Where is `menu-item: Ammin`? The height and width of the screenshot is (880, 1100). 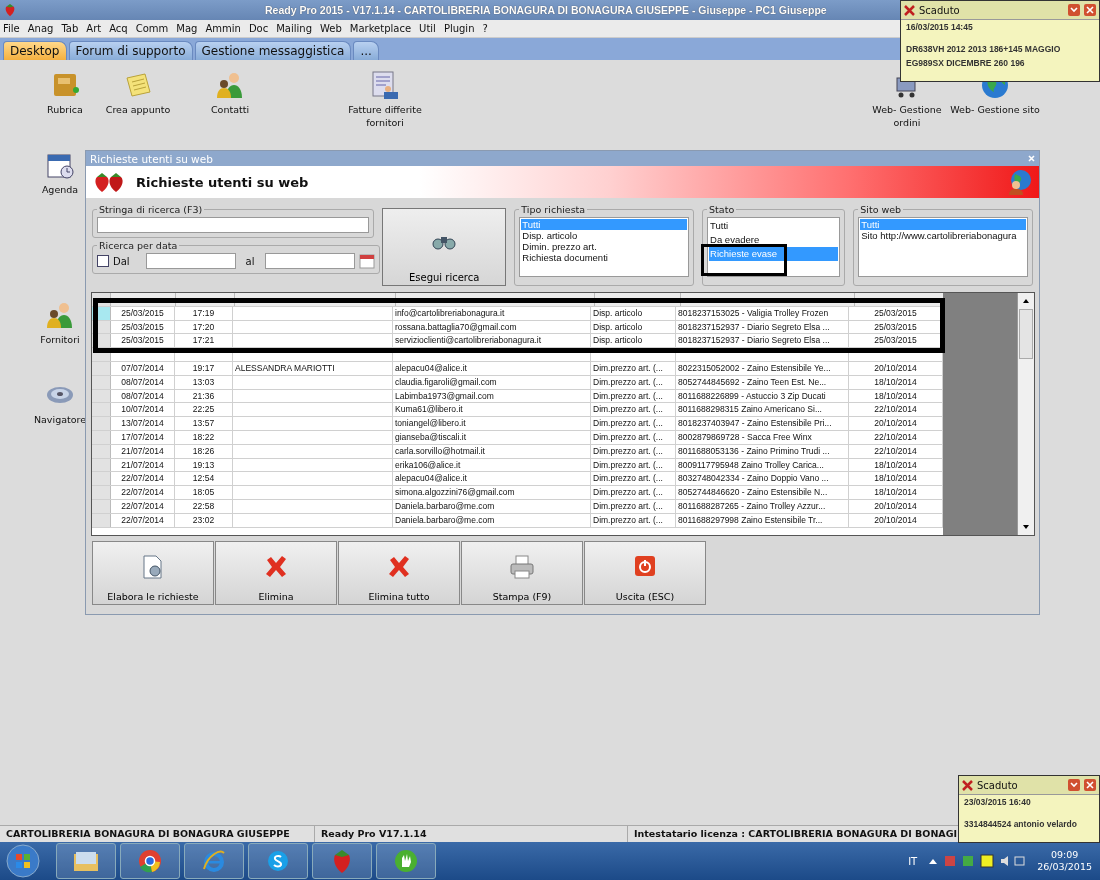
menu-item: Ammin is located at coordinates (223, 28).